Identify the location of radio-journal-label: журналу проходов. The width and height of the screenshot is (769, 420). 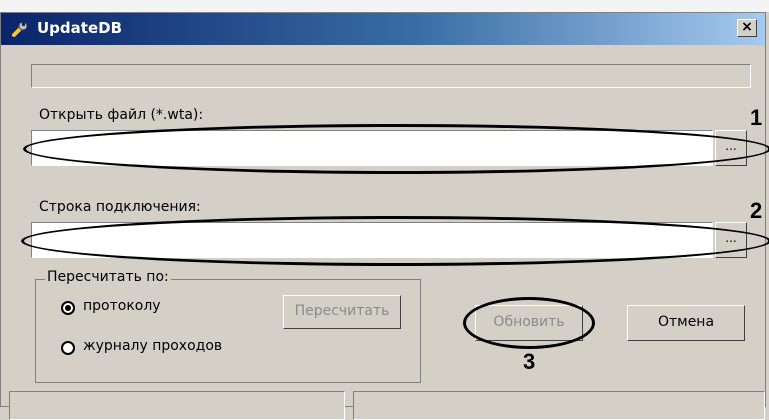
(153, 346).